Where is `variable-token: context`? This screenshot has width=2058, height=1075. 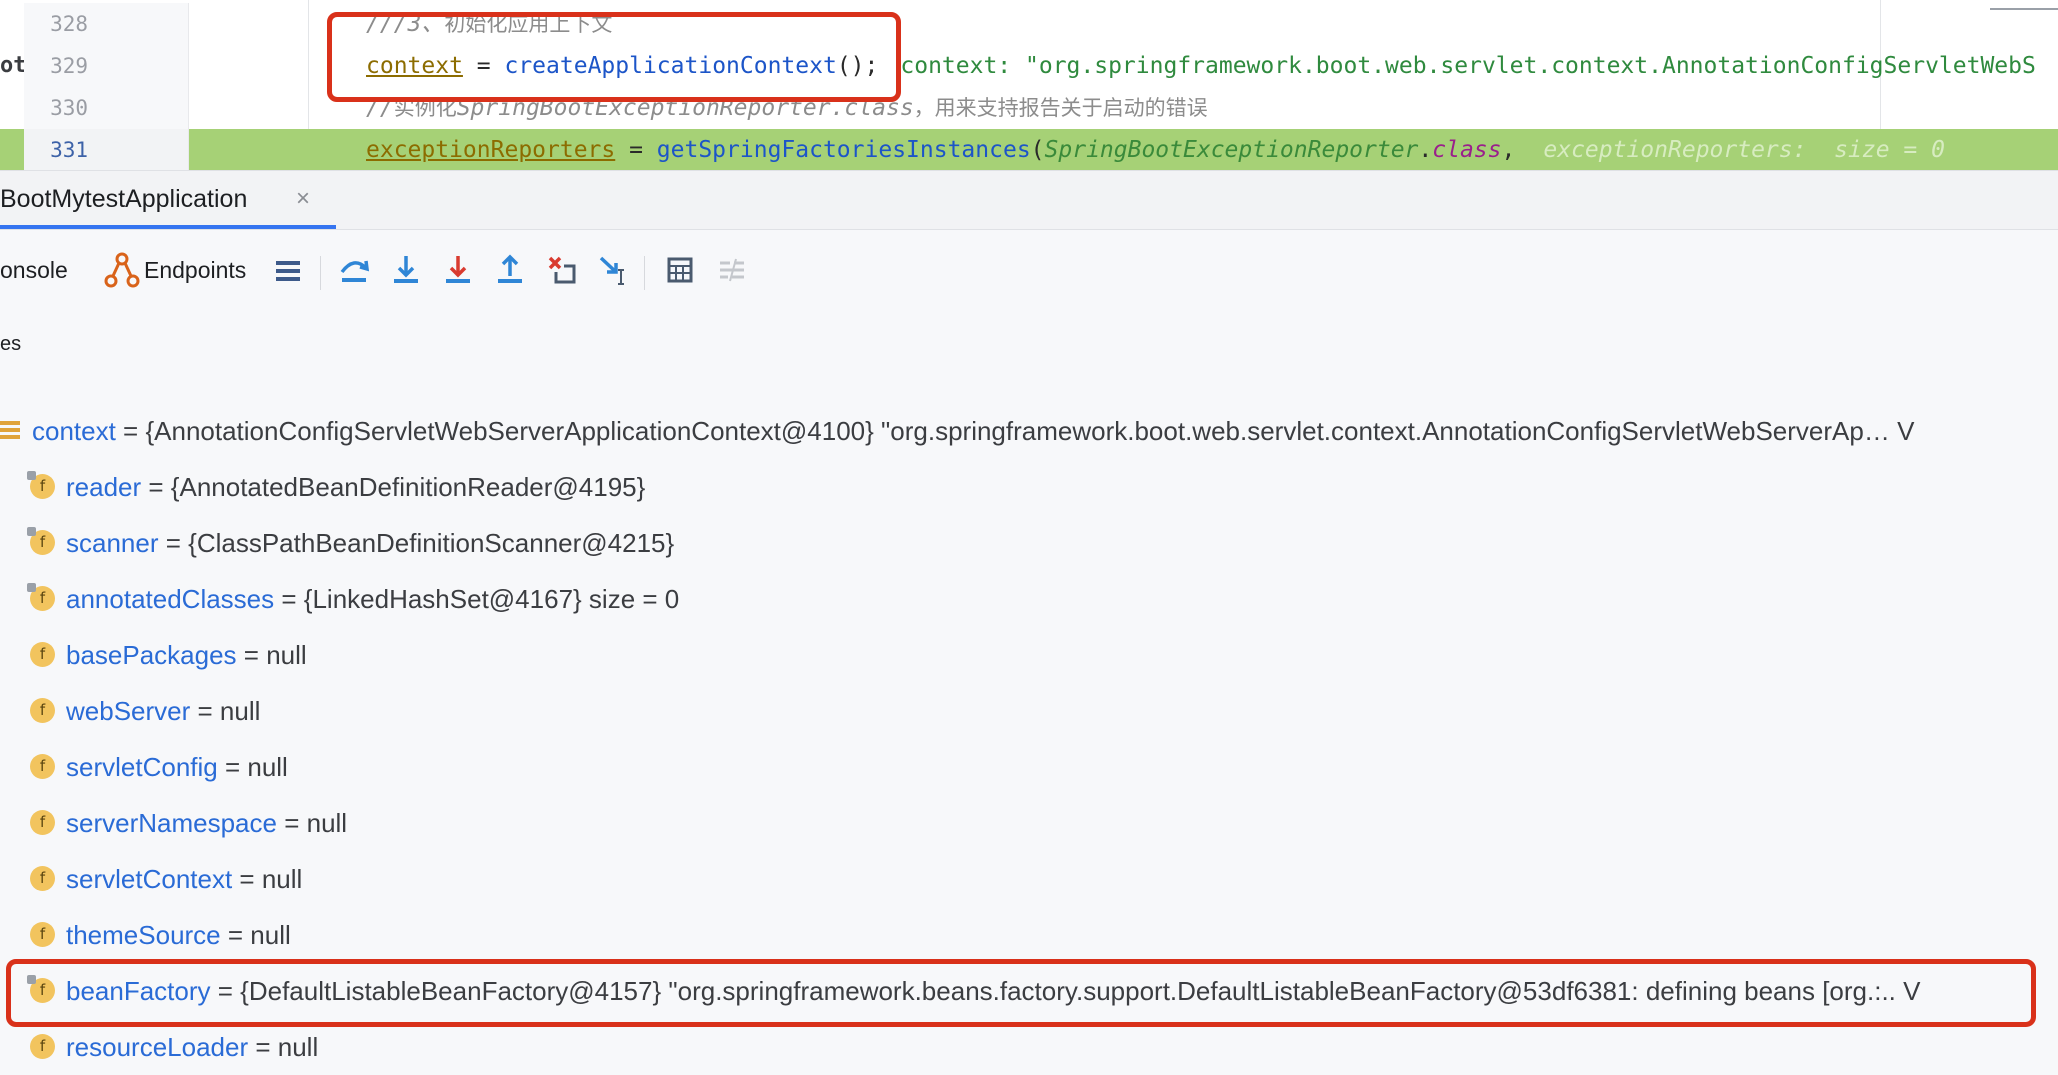
variable-token: context is located at coordinates (414, 66).